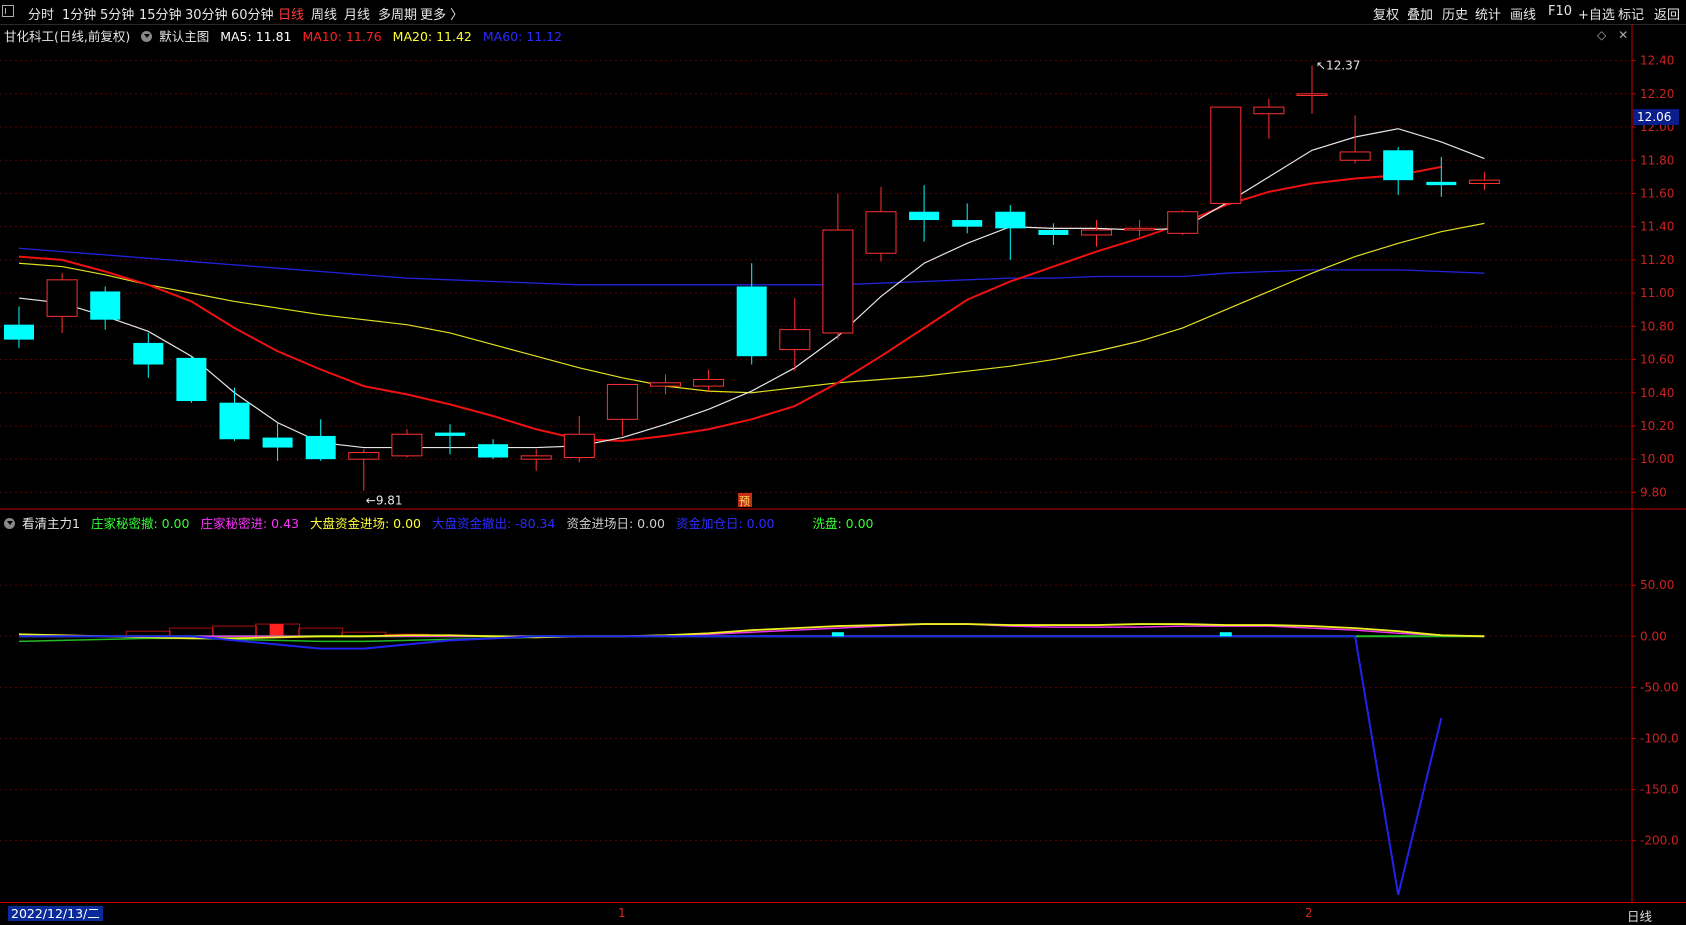 This screenshot has width=1686, height=925. Describe the element at coordinates (55, 913) in the screenshot. I see `cursor-date: 2022/12/13/二` at that location.